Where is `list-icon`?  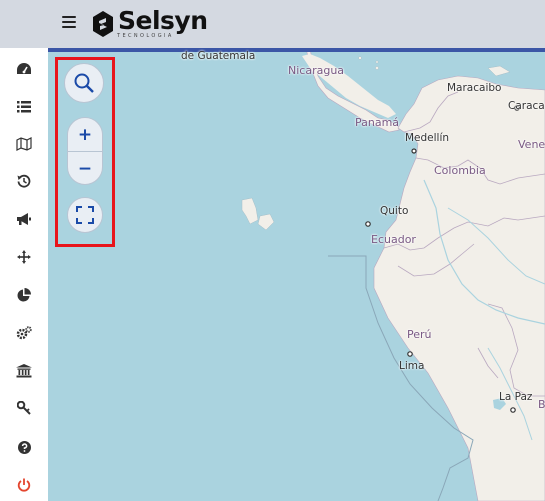 list-icon is located at coordinates (24, 107).